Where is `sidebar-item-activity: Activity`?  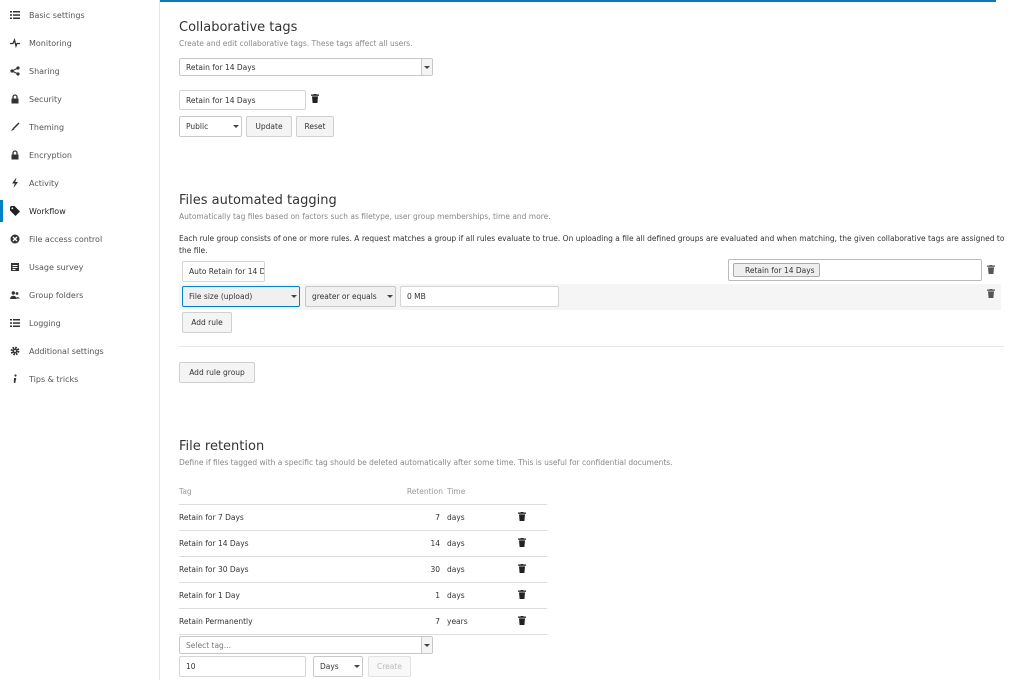
sidebar-item-activity: Activity is located at coordinates (79, 183).